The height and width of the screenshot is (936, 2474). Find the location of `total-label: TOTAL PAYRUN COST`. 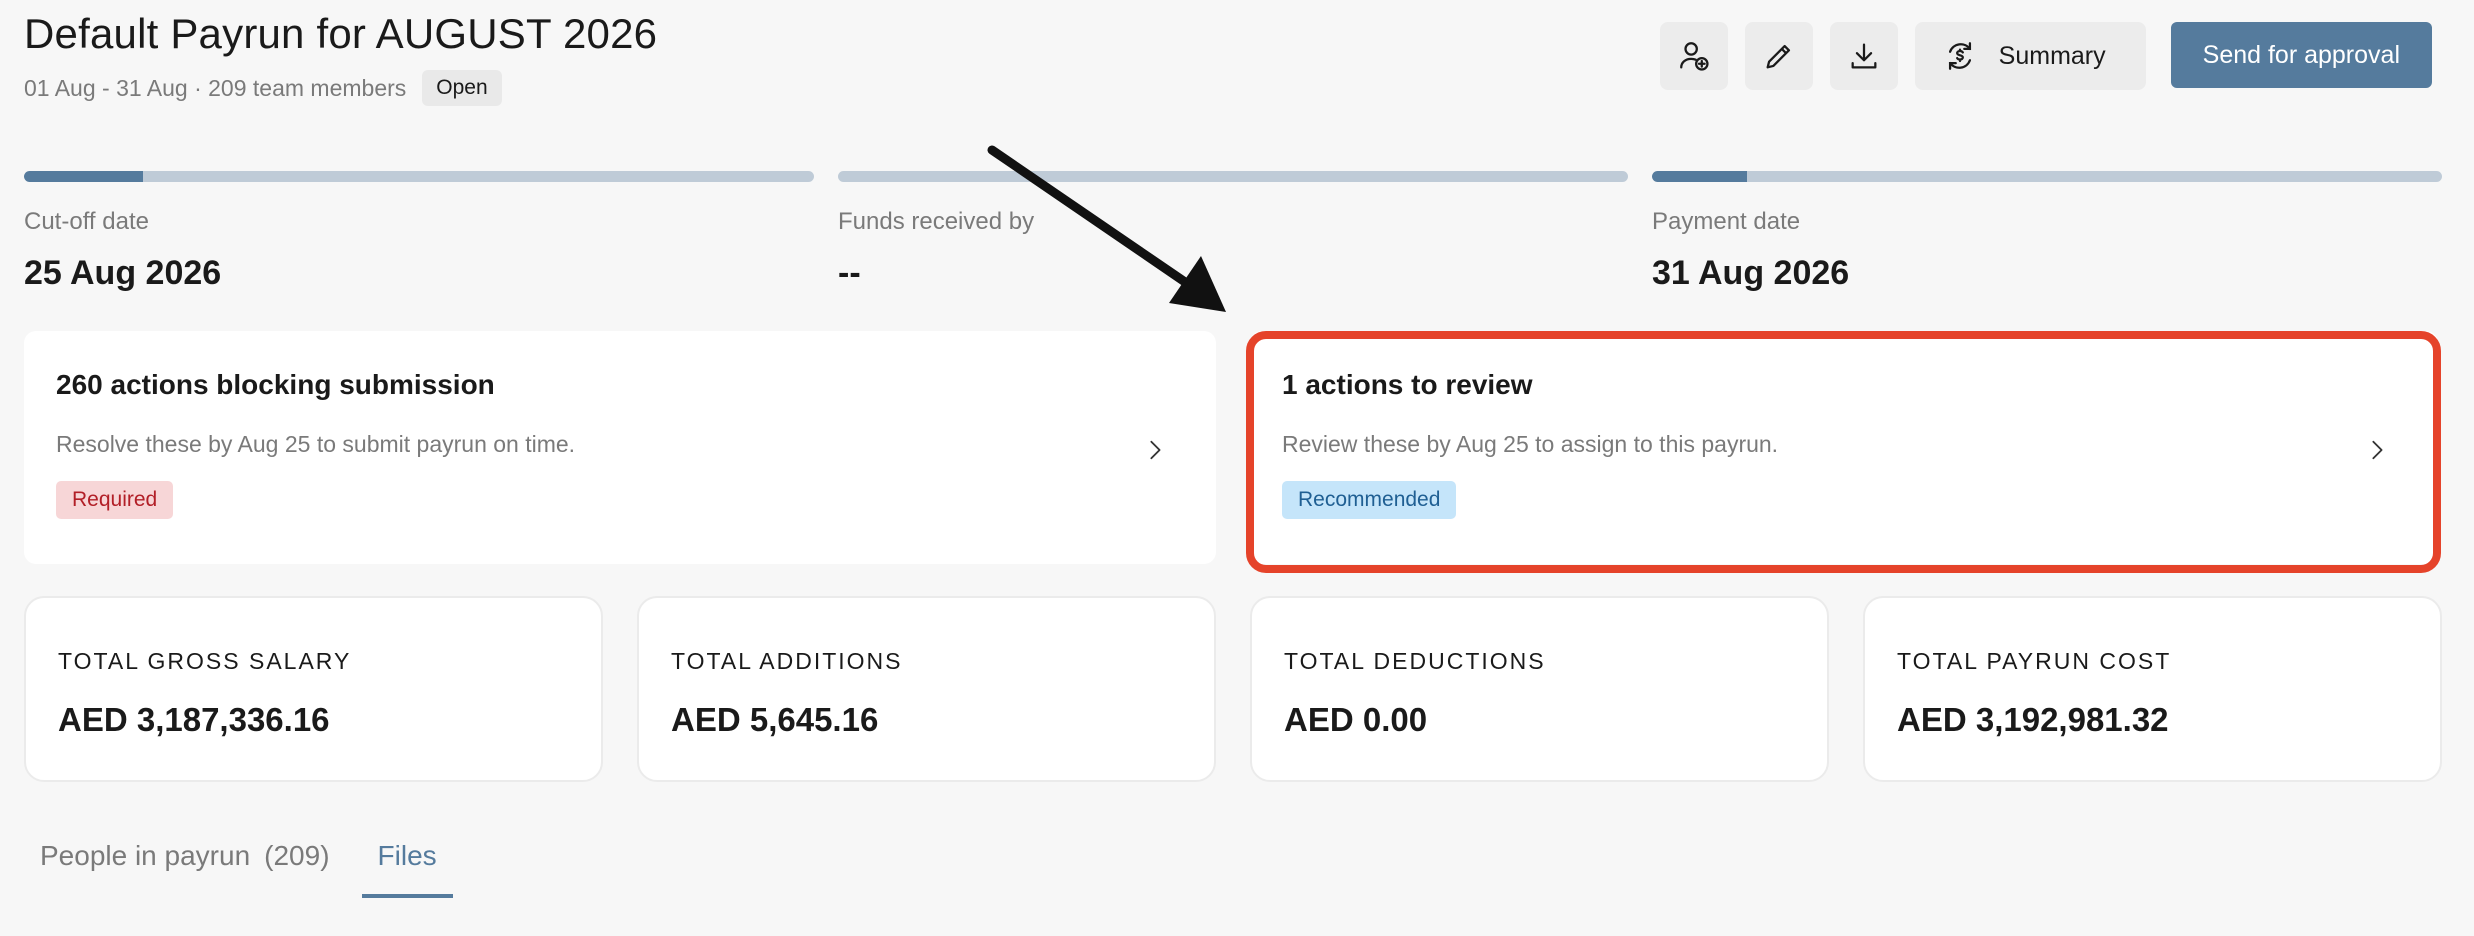

total-label: TOTAL PAYRUN COST is located at coordinates (2034, 661).